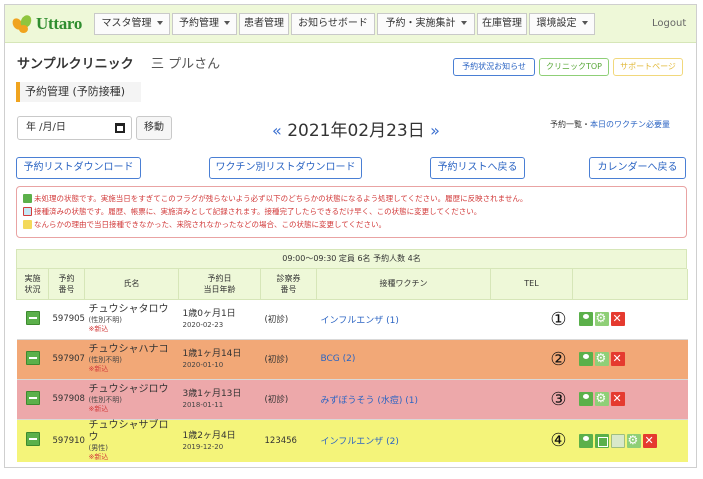 The image size is (703, 479). Describe the element at coordinates (203, 405) in the screenshot. I see `patient-dob: 2018-01-11` at that location.